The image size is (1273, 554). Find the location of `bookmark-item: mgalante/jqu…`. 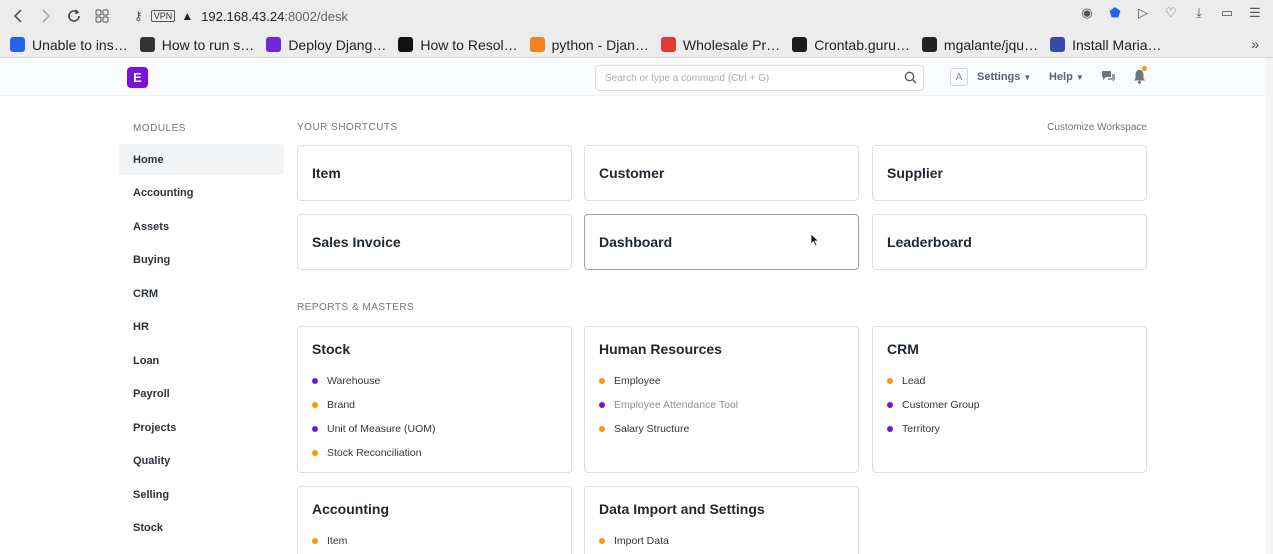

bookmark-item: mgalante/jqu… is located at coordinates (980, 44).